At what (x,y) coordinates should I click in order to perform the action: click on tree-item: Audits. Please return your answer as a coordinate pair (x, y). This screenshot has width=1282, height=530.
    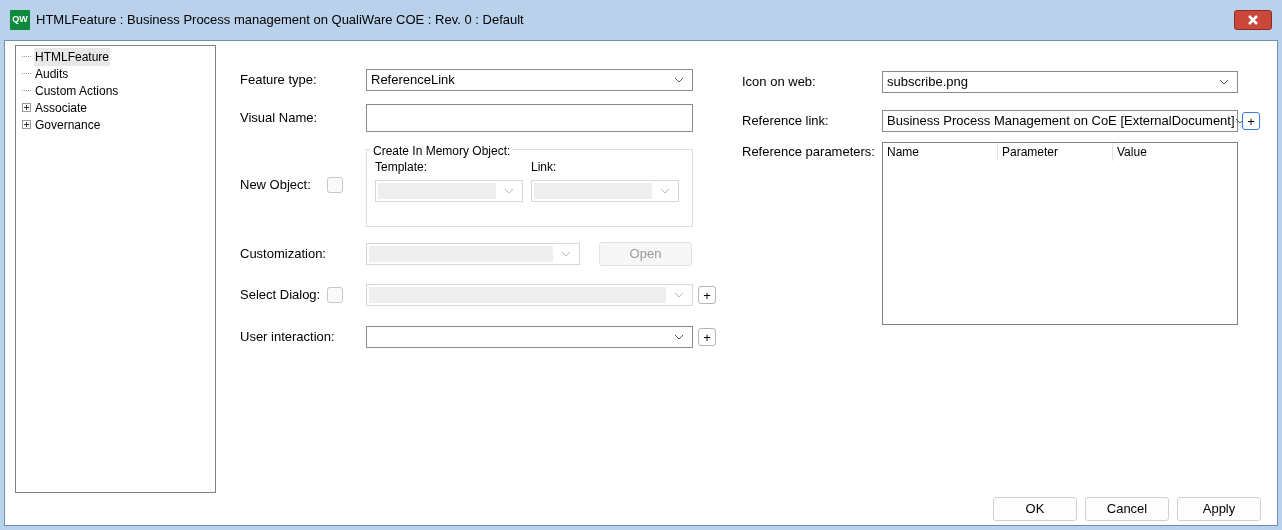
    Looking at the image, I should click on (52, 73).